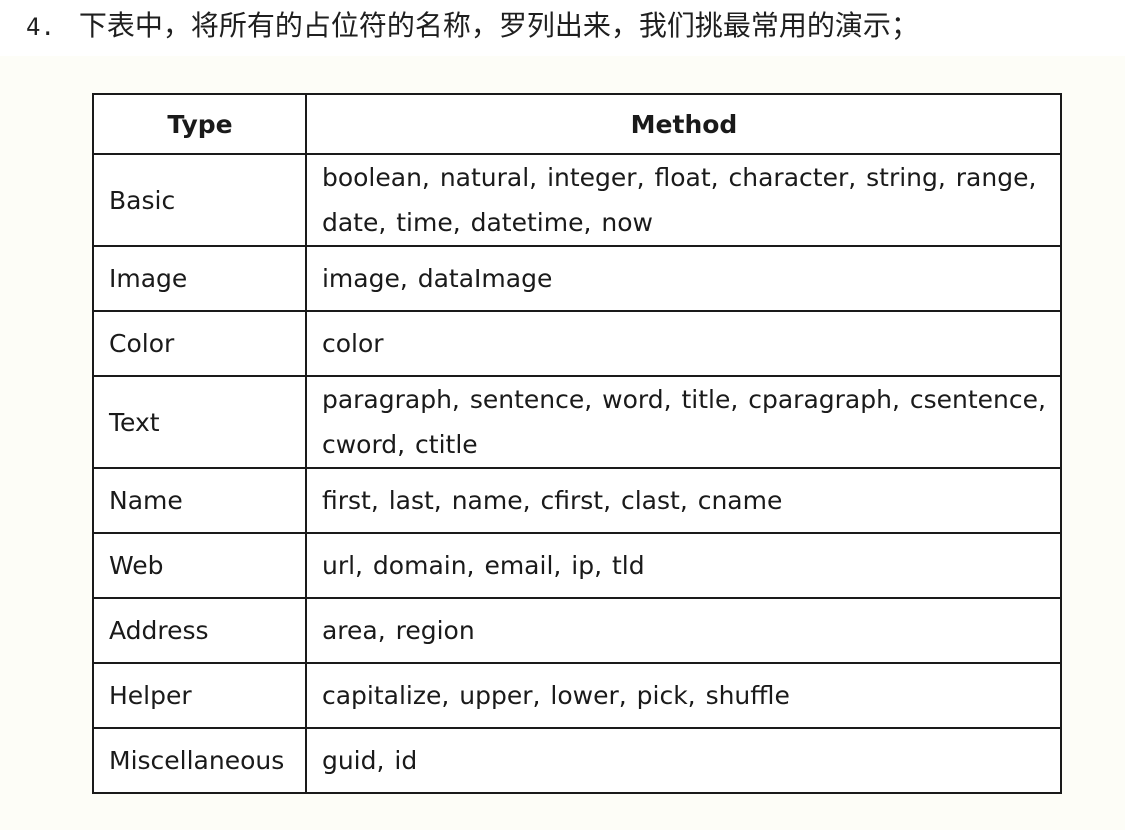  What do you see at coordinates (683, 565) in the screenshot?
I see `method-cell: url, domain, email, ip, tld` at bounding box center [683, 565].